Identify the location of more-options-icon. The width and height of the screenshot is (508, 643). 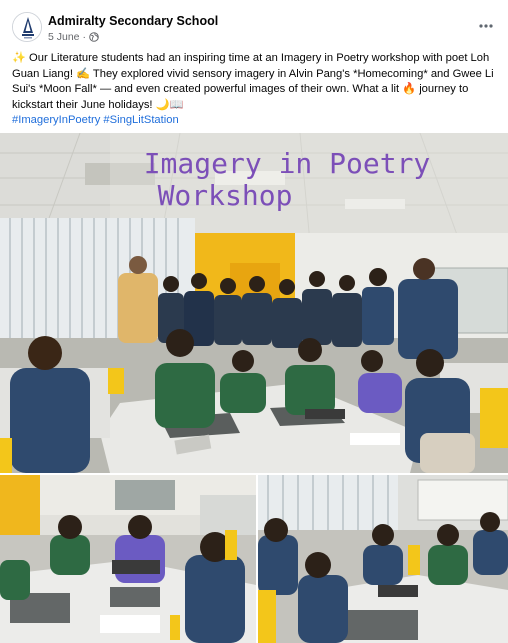
(486, 26).